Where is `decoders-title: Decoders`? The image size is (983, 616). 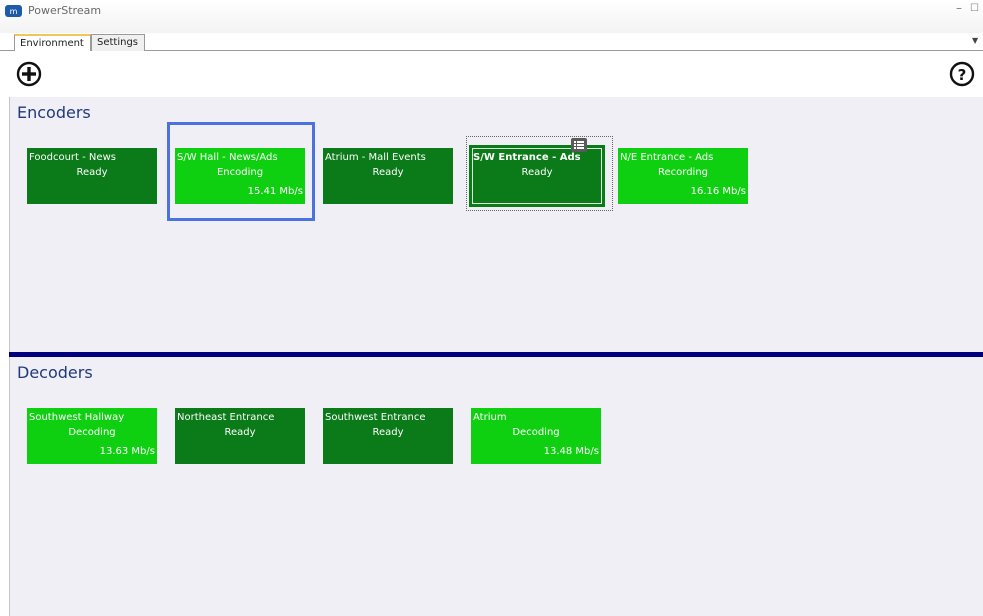
decoders-title: Decoders is located at coordinates (55, 372).